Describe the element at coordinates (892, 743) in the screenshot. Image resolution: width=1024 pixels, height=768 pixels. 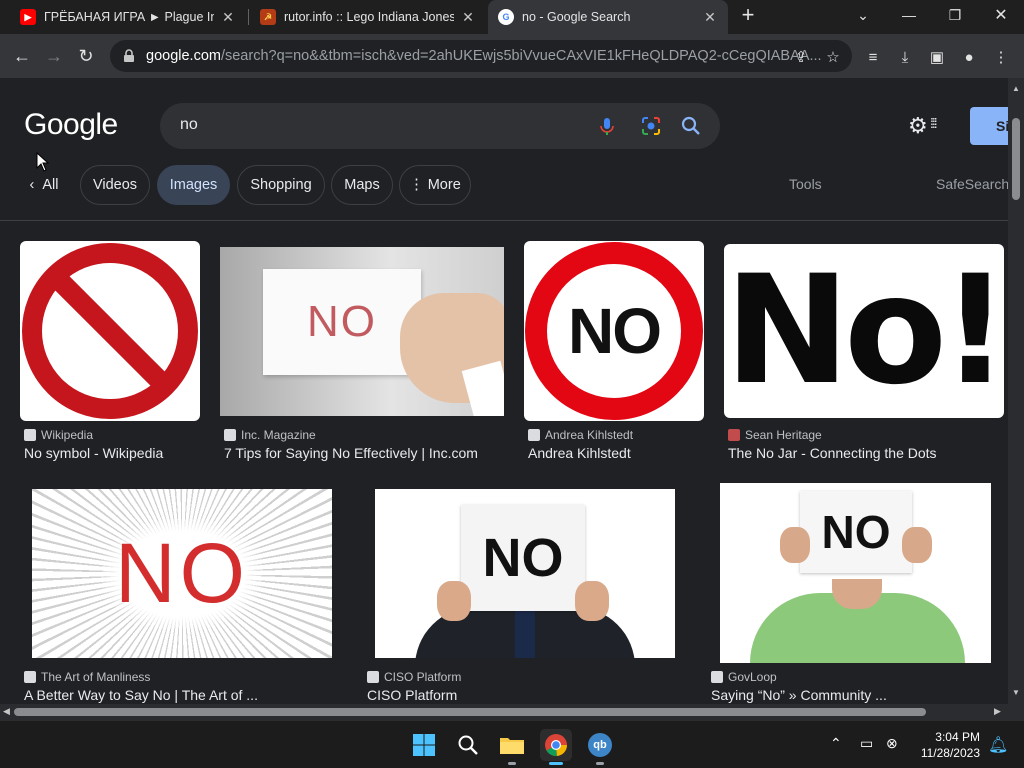
I see `network-icon: ⊗` at that location.